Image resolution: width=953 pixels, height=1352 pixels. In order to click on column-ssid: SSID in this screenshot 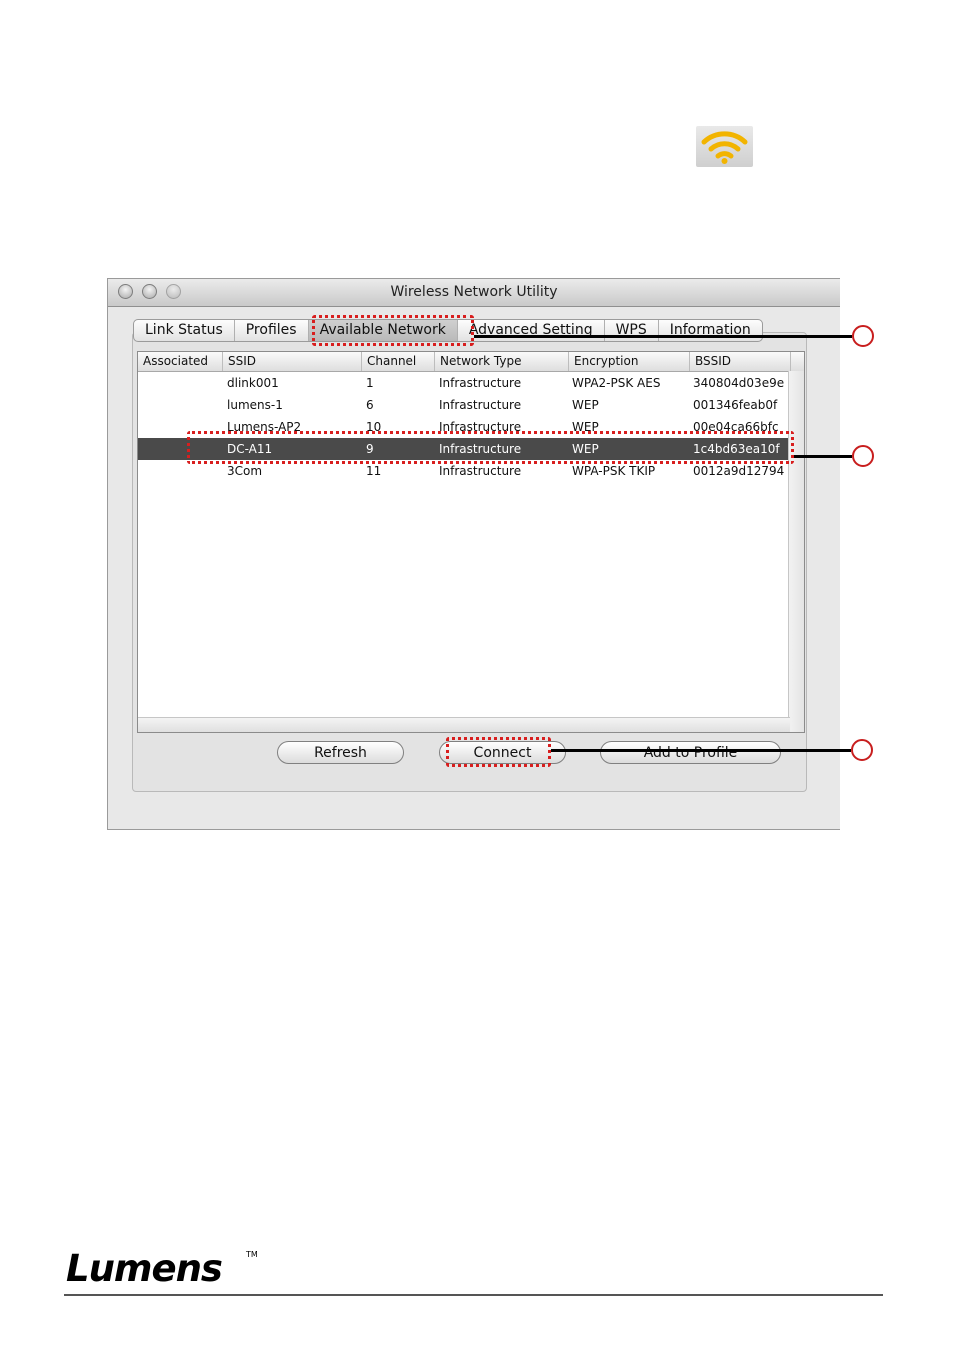, I will do `click(292, 361)`.